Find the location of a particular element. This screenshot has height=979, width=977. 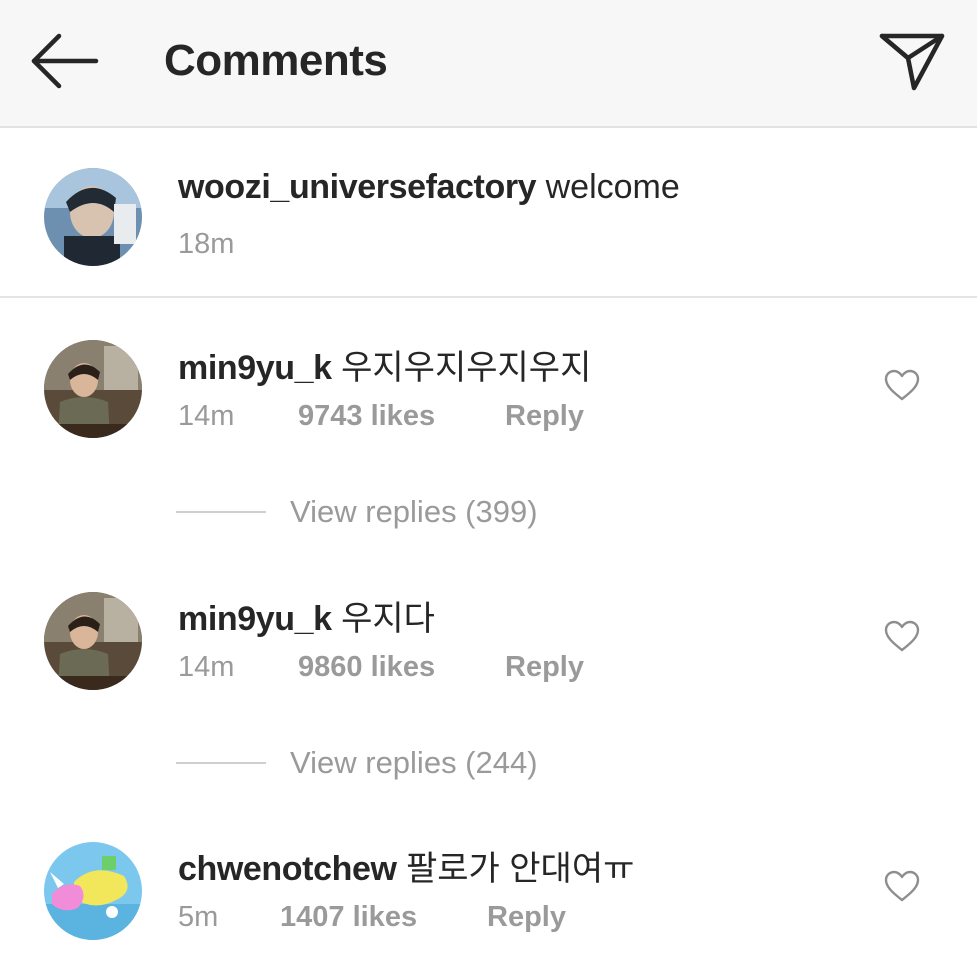

view-replies-button: View replies (399) is located at coordinates (357, 512).